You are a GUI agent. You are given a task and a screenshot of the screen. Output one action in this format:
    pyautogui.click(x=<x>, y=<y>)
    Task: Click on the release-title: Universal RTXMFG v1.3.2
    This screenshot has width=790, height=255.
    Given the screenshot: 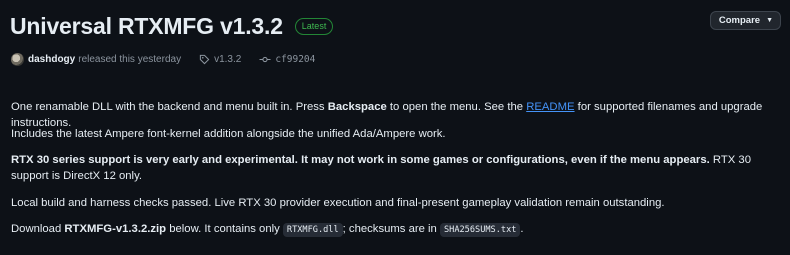 What is the action you would take?
    pyautogui.click(x=146, y=26)
    